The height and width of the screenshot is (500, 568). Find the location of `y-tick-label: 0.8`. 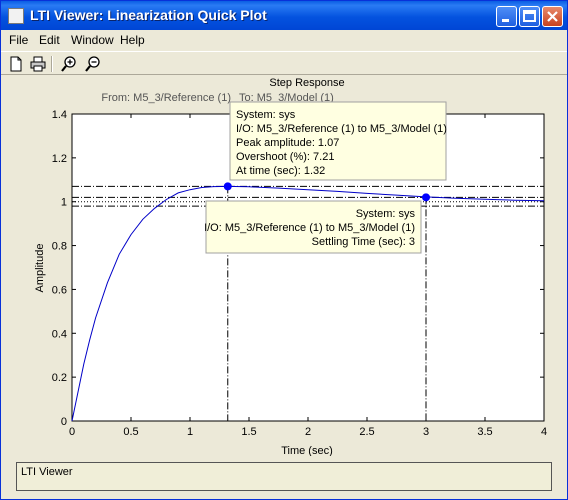

y-tick-label: 0.8 is located at coordinates (59, 247).